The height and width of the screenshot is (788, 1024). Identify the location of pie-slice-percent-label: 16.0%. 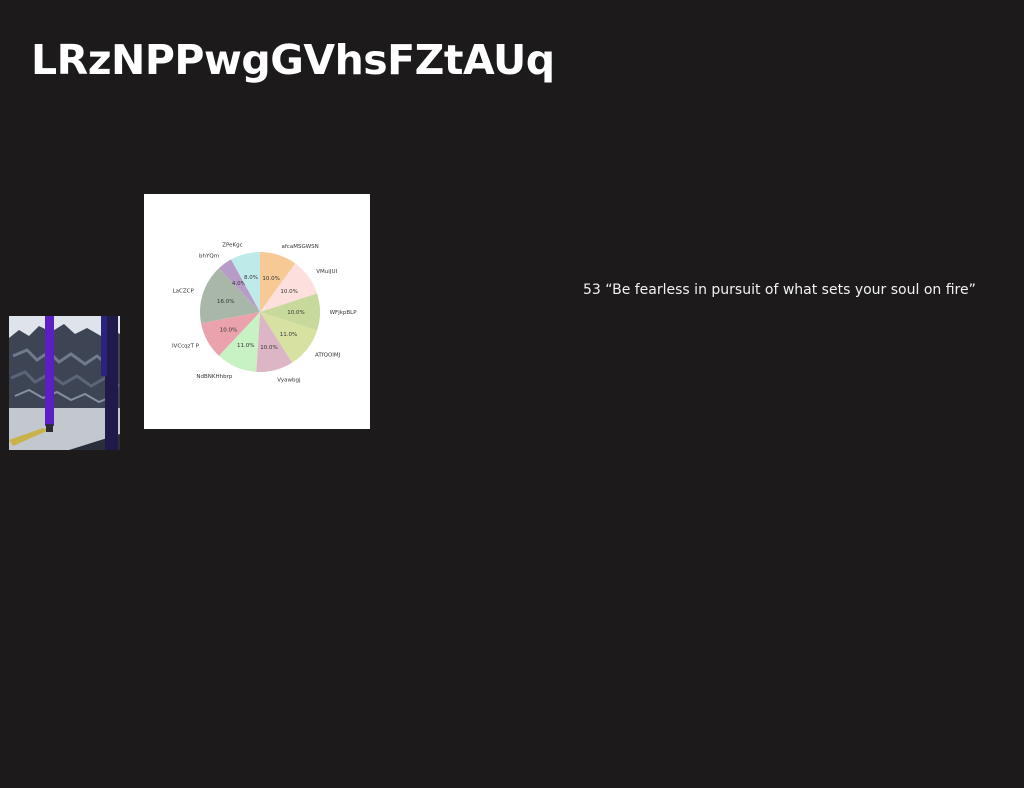
(225, 302).